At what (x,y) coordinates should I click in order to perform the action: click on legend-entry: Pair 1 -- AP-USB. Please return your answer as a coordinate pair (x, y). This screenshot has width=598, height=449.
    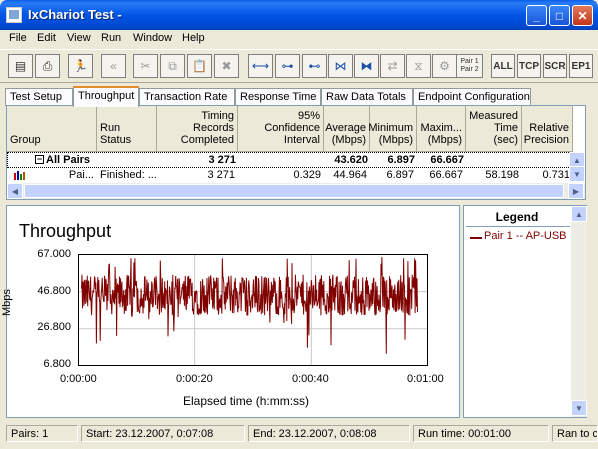
    Looking at the image, I should click on (525, 236).